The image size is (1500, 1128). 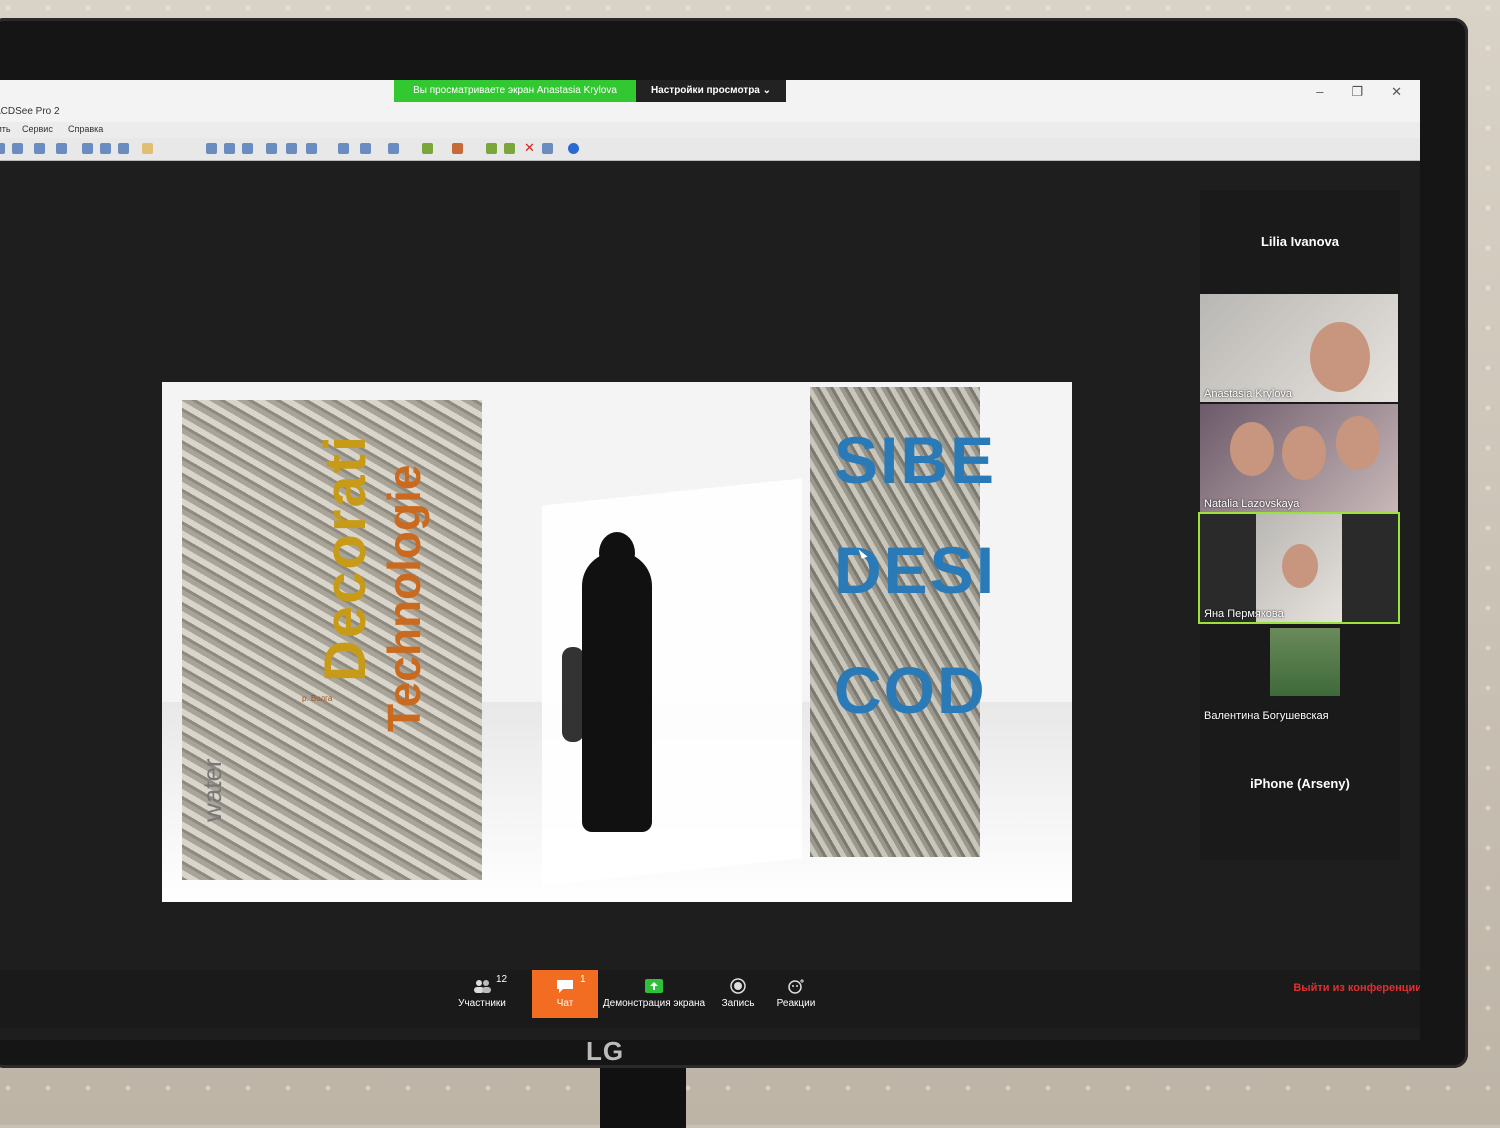 I want to click on app-toolbar: ✕, so click(x=710, y=149).